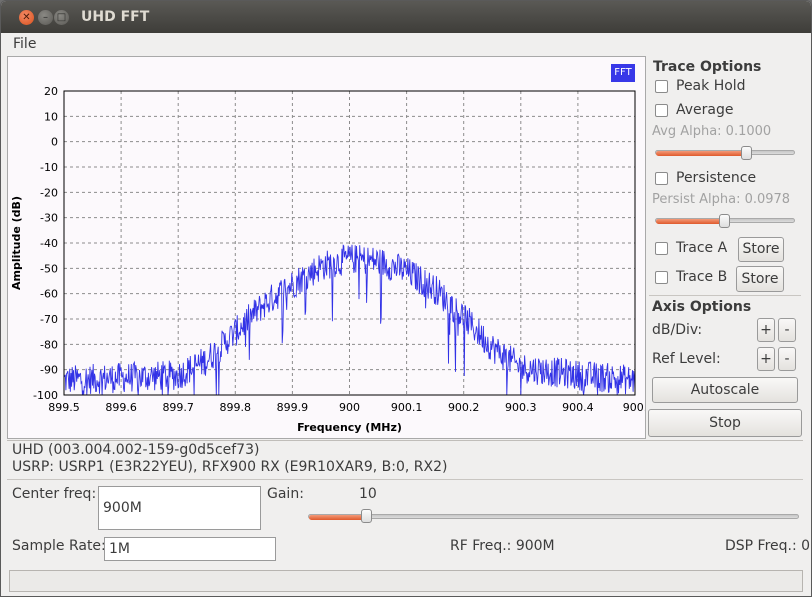 The image size is (812, 597). I want to click on x-tick-label: 899.7, so click(178, 407).